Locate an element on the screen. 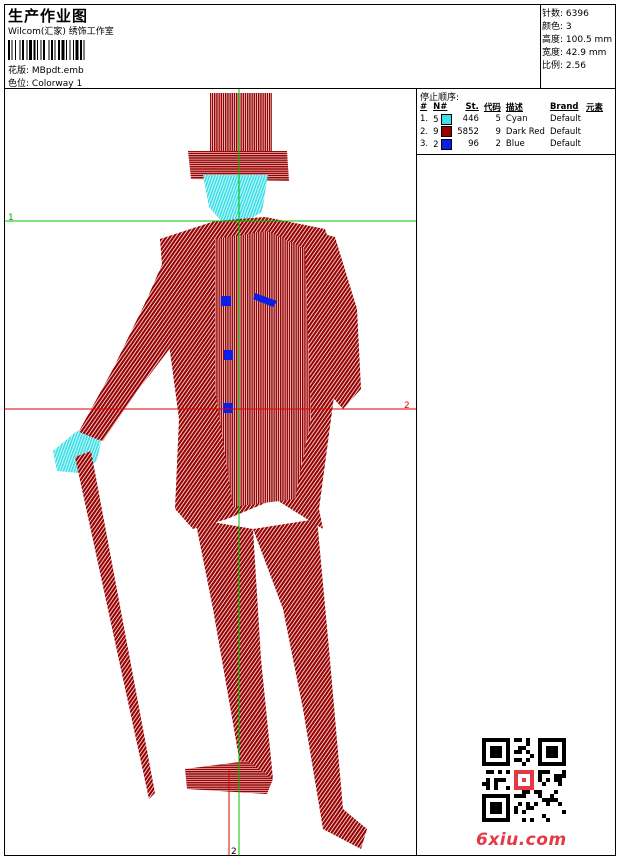 This screenshot has height=860, width=620. table-divider is located at coordinates (516, 154).